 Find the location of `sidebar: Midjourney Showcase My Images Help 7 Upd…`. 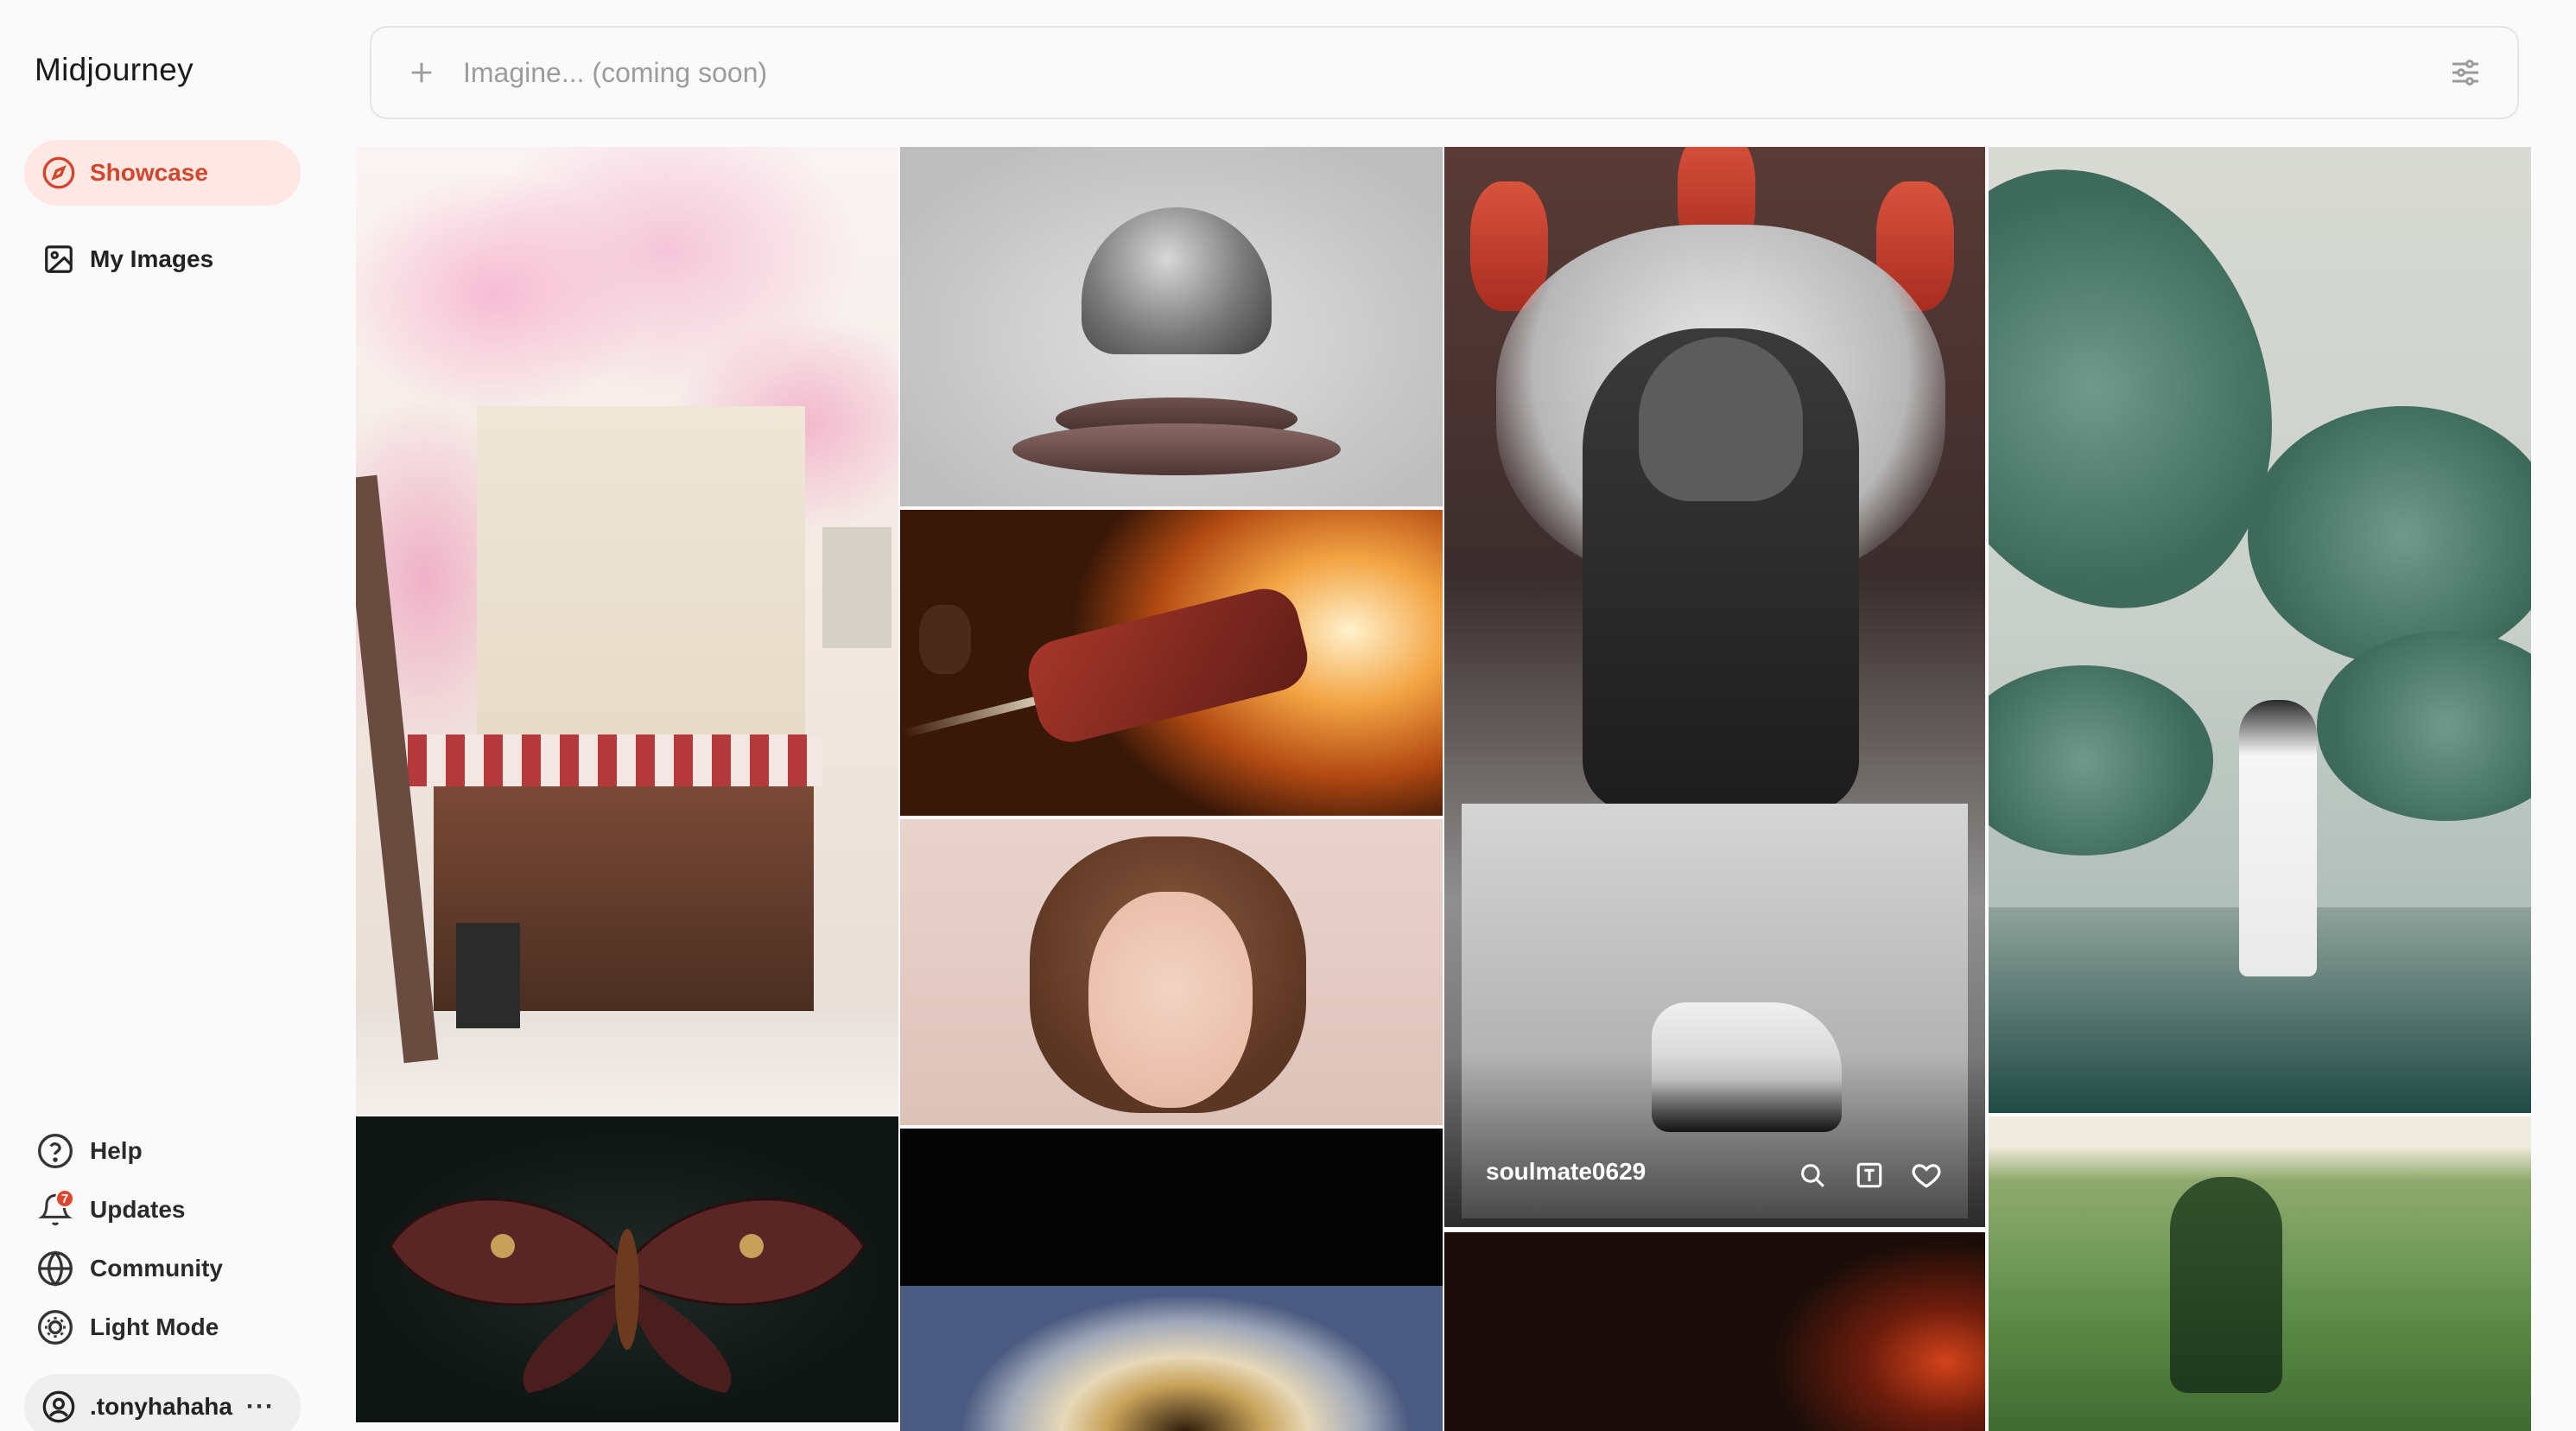

sidebar: Midjourney Showcase My Images Help 7 Upd… is located at coordinates (164, 715).